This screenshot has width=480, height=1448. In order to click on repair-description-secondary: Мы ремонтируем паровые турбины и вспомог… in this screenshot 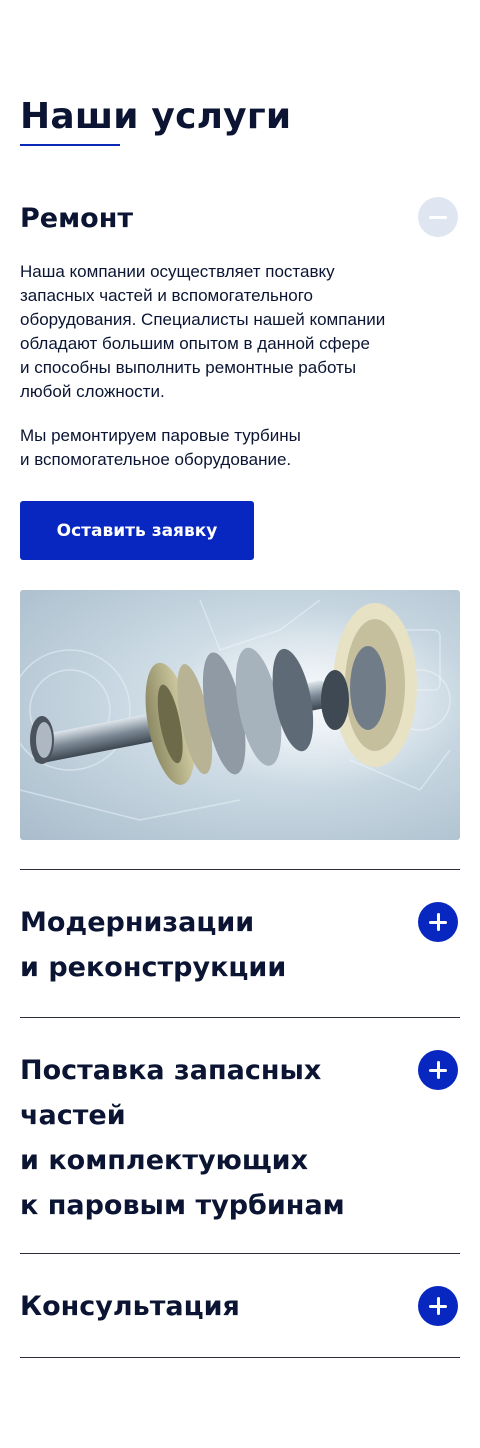, I will do `click(160, 447)`.